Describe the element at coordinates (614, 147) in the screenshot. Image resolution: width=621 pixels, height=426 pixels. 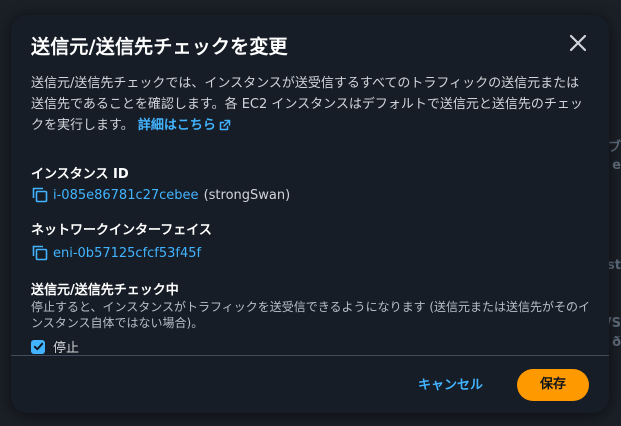
I see `background-text-fragment: ブ` at that location.